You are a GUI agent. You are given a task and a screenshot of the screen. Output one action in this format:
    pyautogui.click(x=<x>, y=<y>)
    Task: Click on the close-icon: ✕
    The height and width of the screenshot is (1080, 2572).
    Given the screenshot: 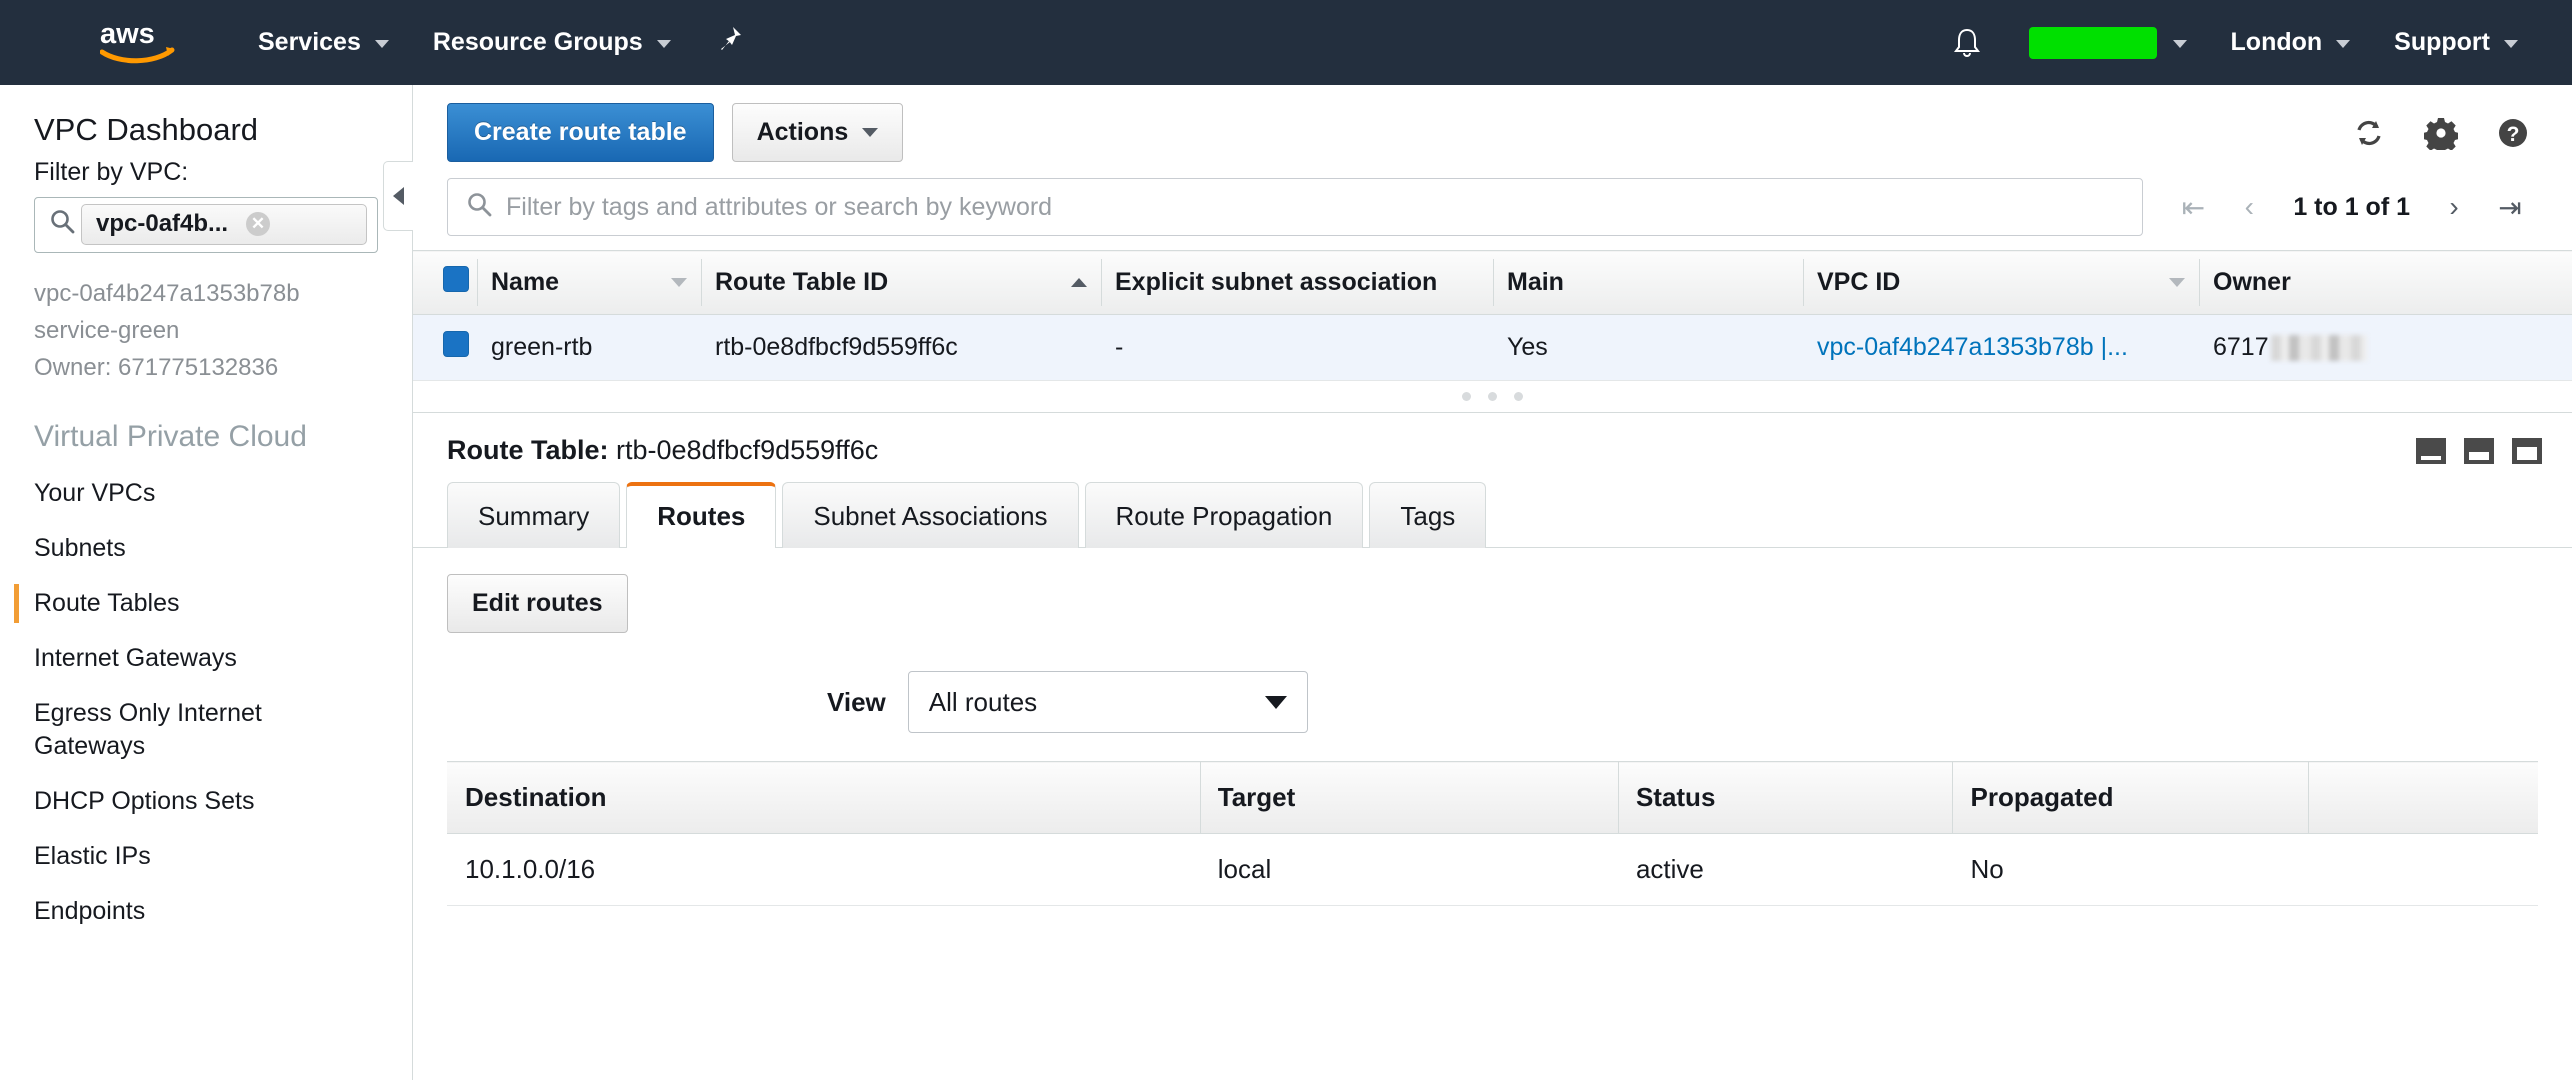 What is the action you would take?
    pyautogui.click(x=258, y=224)
    